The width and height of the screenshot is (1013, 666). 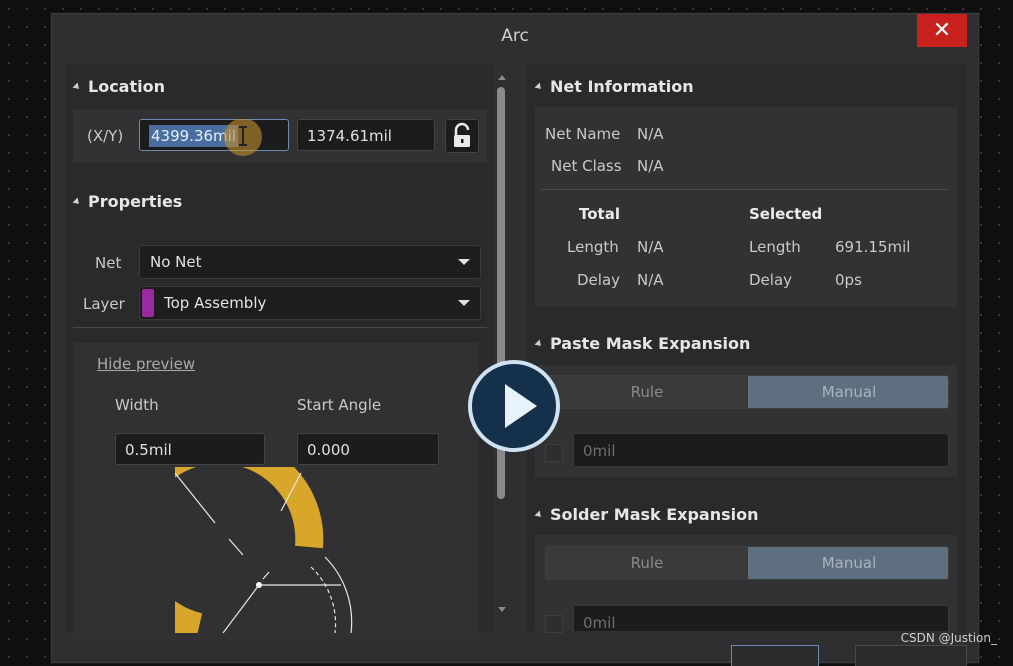 What do you see at coordinates (339, 405) in the screenshot?
I see `start-angle-label: Start Angle` at bounding box center [339, 405].